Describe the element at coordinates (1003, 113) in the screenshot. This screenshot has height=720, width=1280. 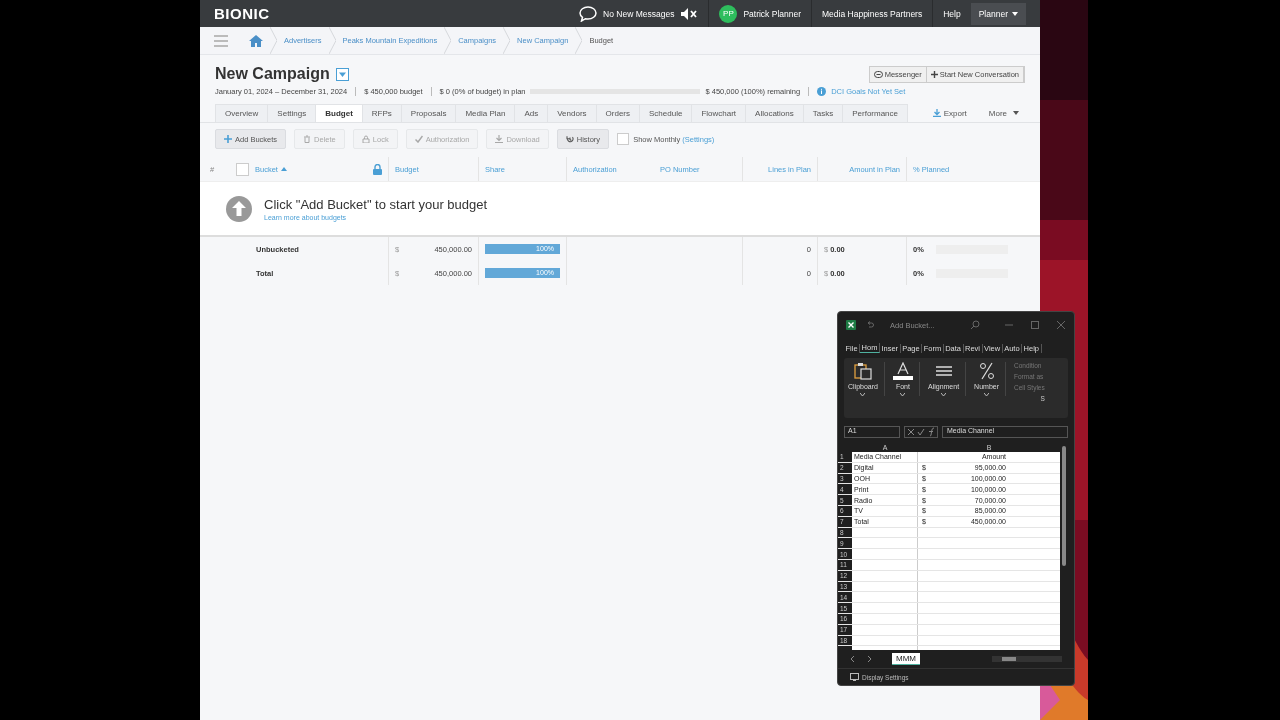
I see `more-dropdown: More` at that location.